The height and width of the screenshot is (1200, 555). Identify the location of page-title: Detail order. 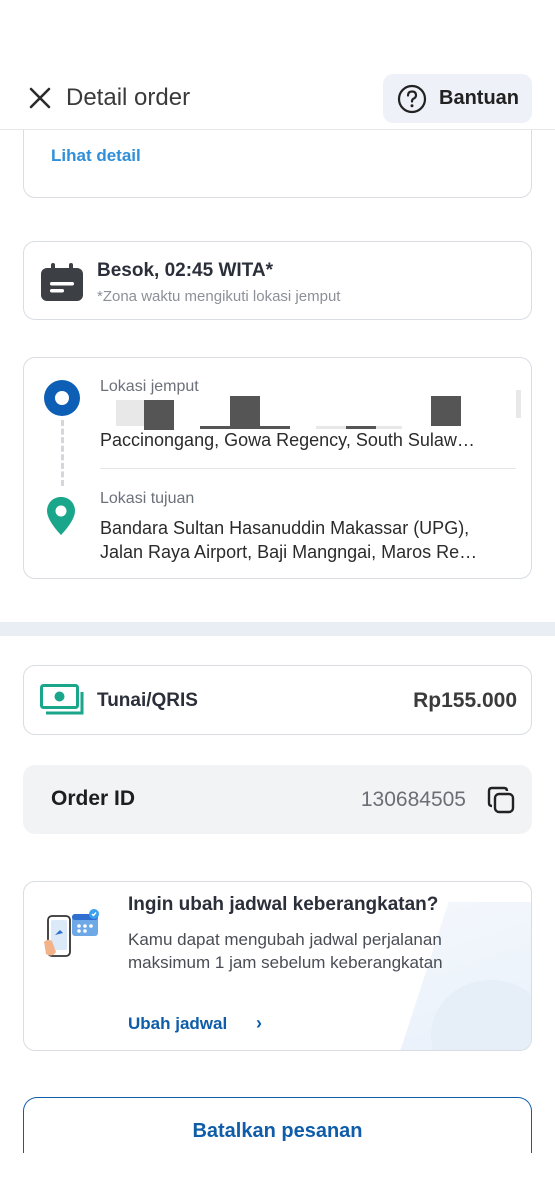
(128, 97).